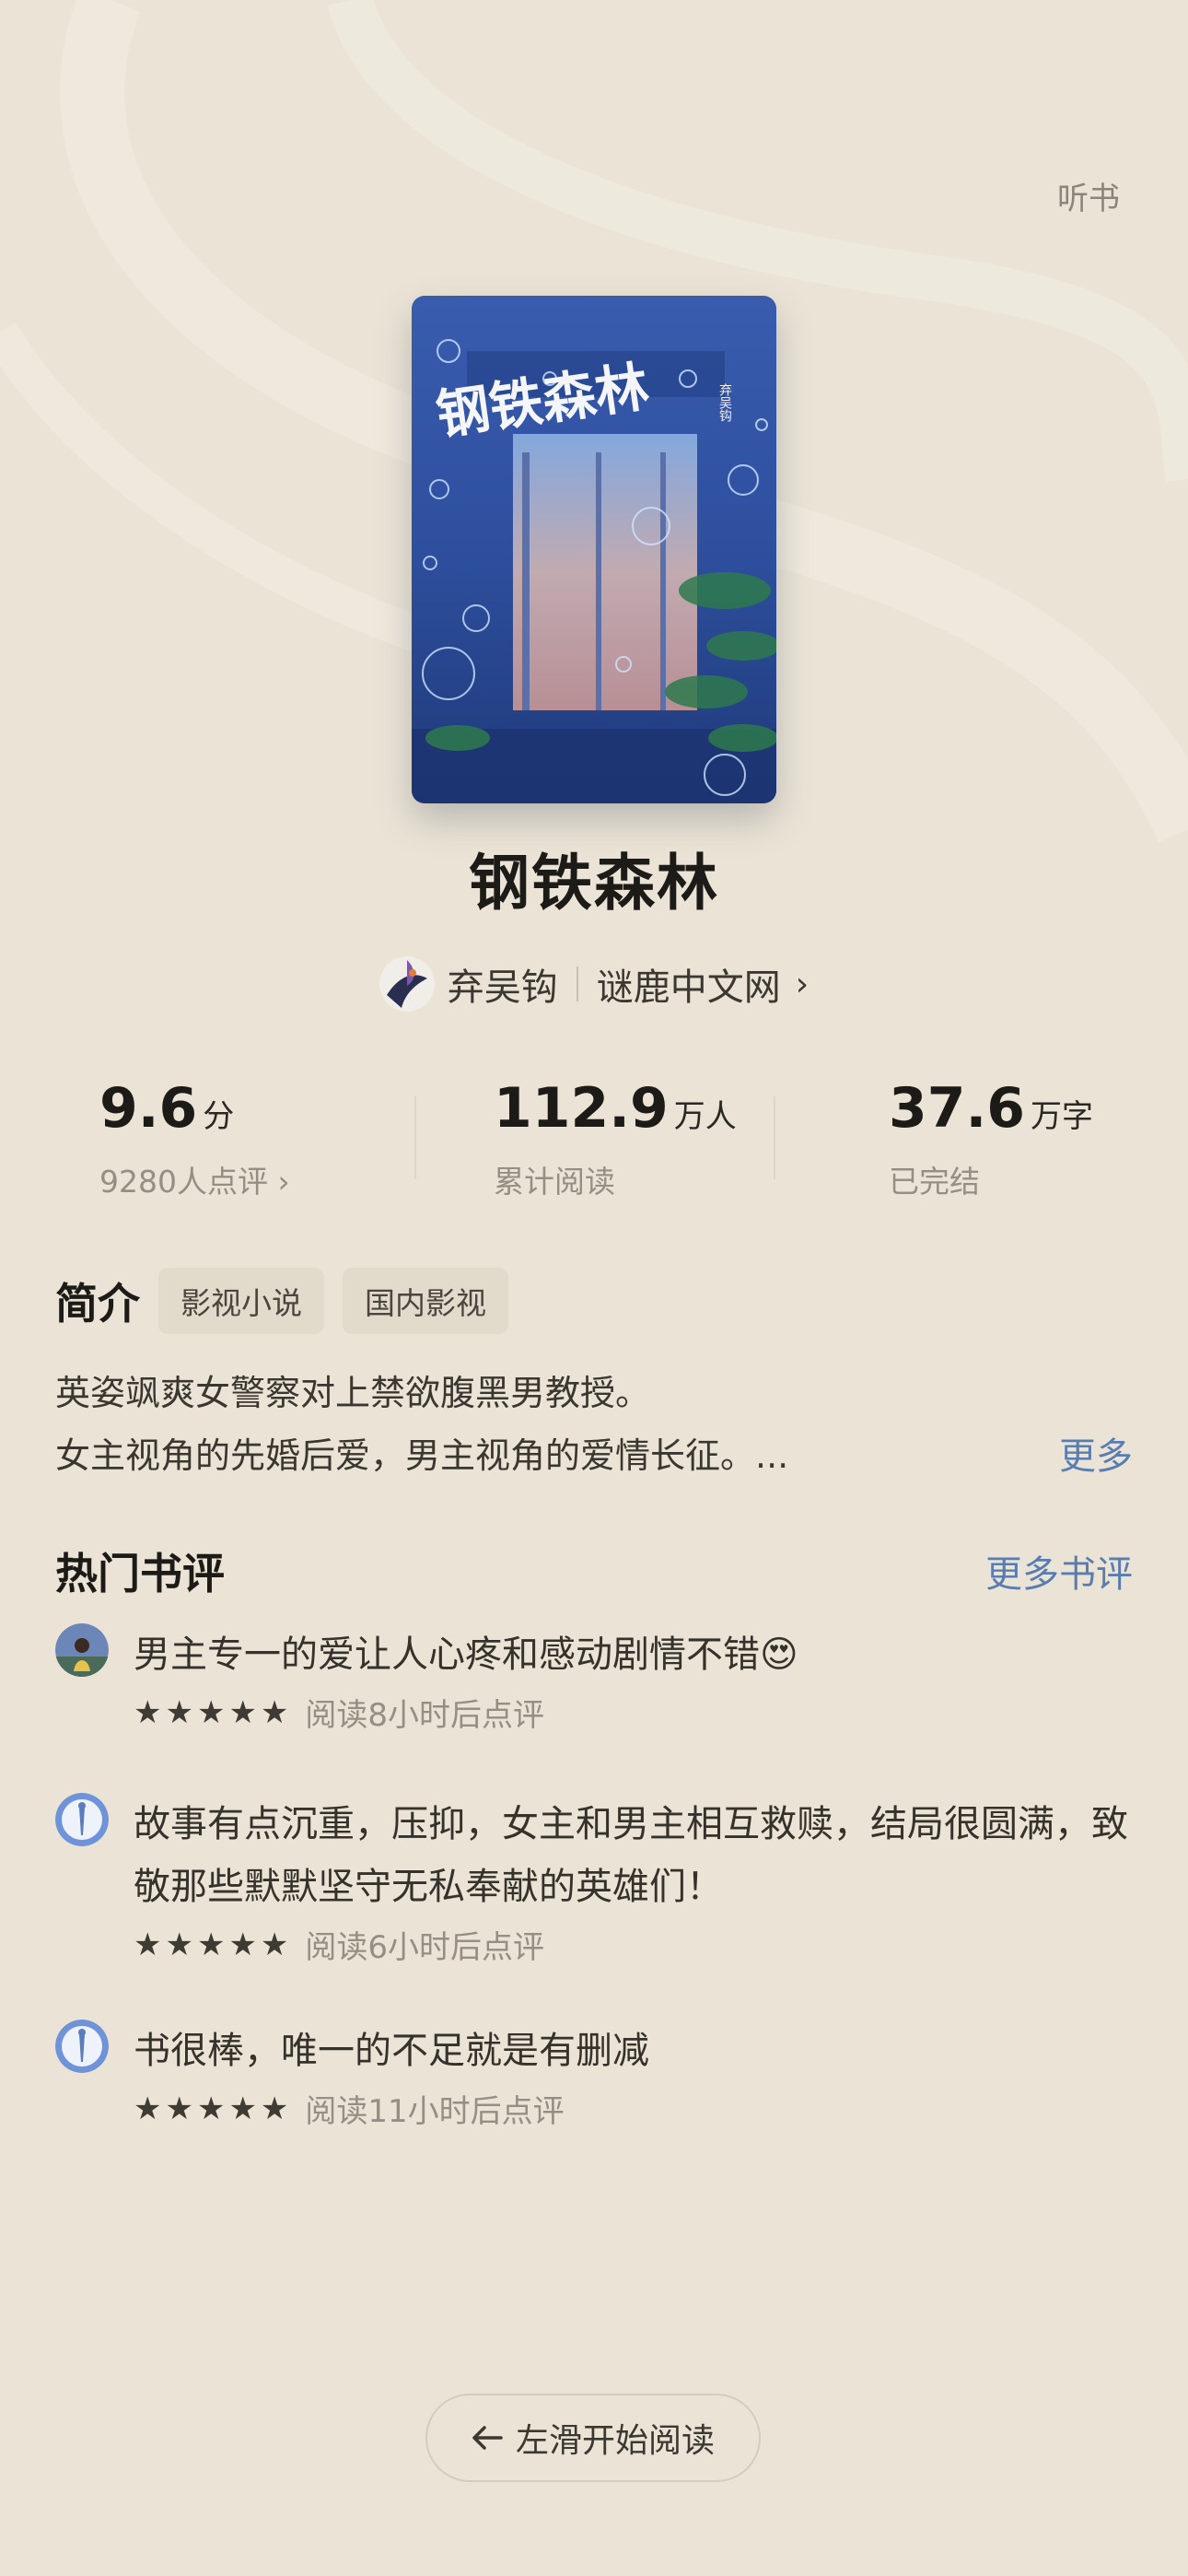 The image size is (1188, 2576). I want to click on tag-chip: 国内影视, so click(425, 1301).